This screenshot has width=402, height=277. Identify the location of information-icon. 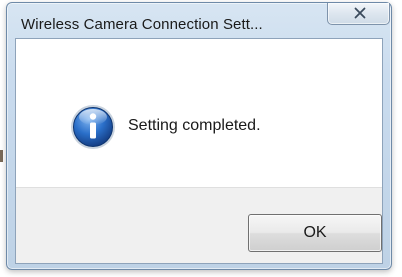
(93, 127).